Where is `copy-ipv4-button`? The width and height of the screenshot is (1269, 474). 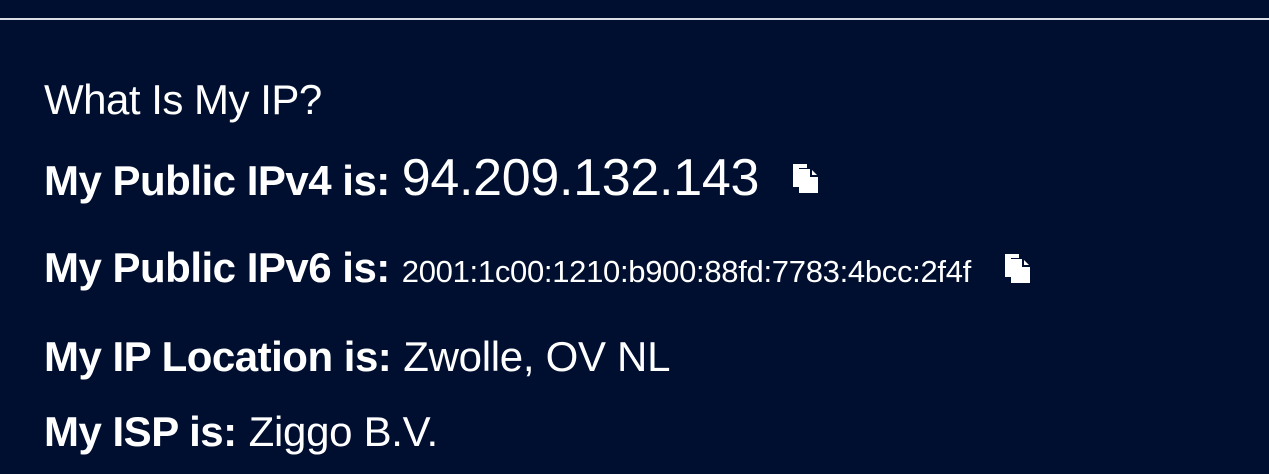
copy-ipv4-button is located at coordinates (806, 178).